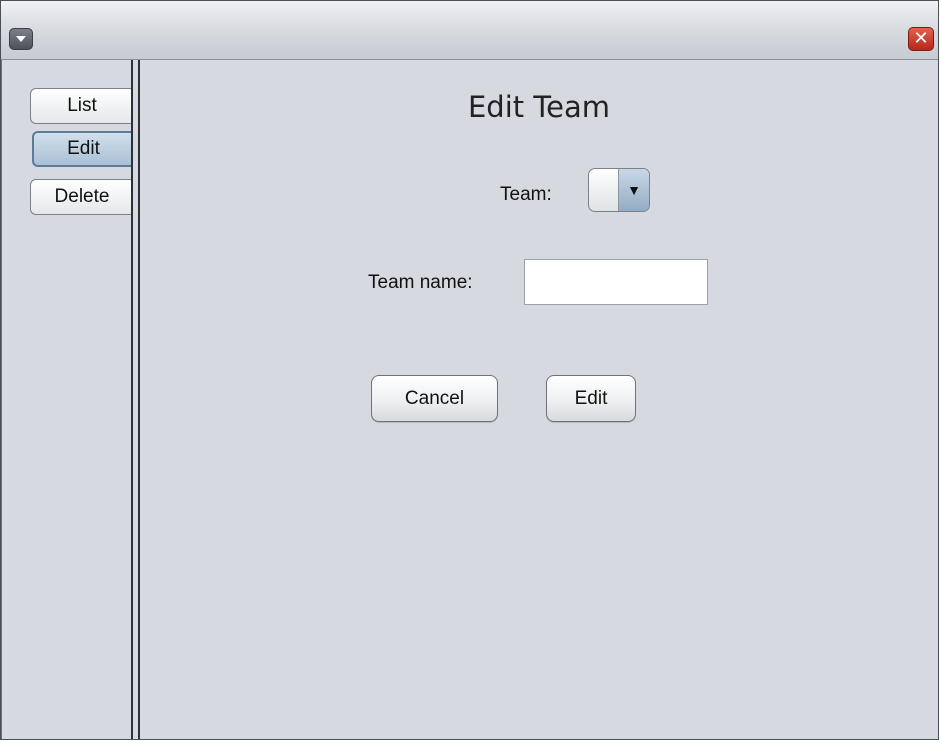 This screenshot has height=742, width=941. What do you see at coordinates (921, 39) in the screenshot?
I see `close-icon: ✕` at bounding box center [921, 39].